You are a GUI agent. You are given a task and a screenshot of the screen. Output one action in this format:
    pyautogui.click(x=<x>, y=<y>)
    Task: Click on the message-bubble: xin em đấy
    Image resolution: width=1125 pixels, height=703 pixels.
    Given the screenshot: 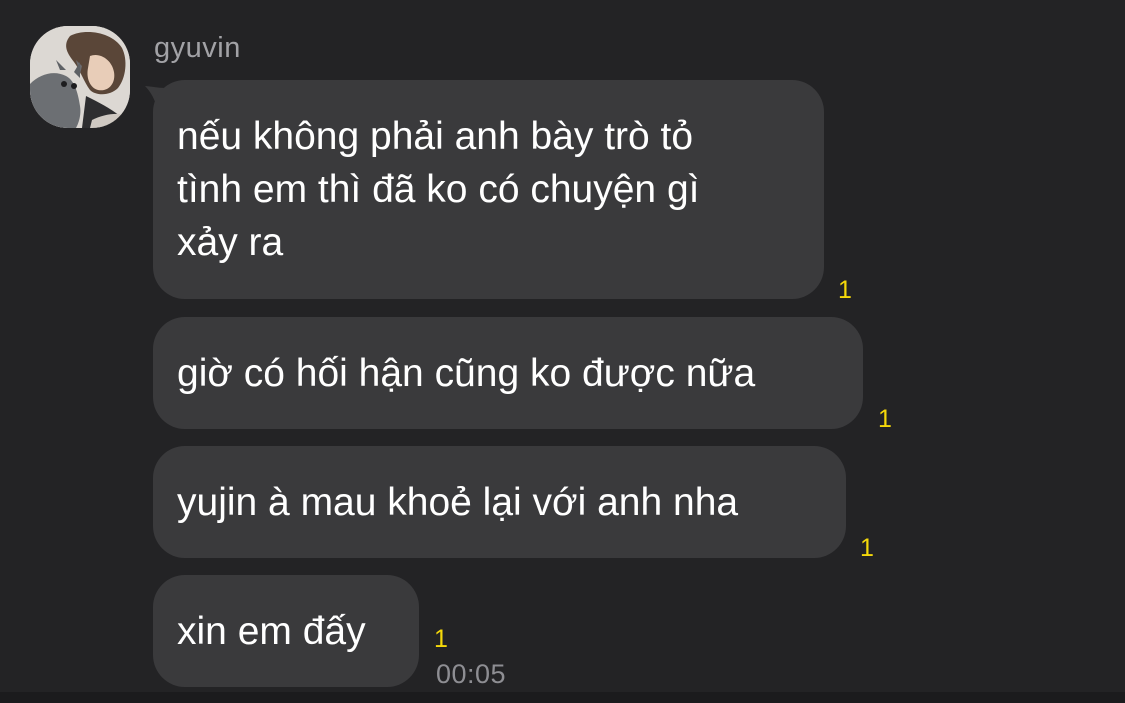 What is the action you would take?
    pyautogui.click(x=286, y=631)
    